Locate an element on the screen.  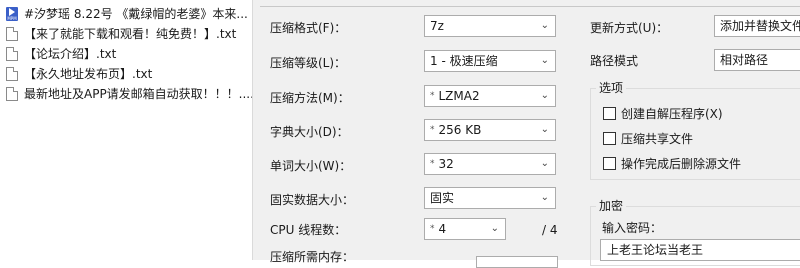
delete-after-option: 操作完成后删除源文件 is located at coordinates (701, 164).